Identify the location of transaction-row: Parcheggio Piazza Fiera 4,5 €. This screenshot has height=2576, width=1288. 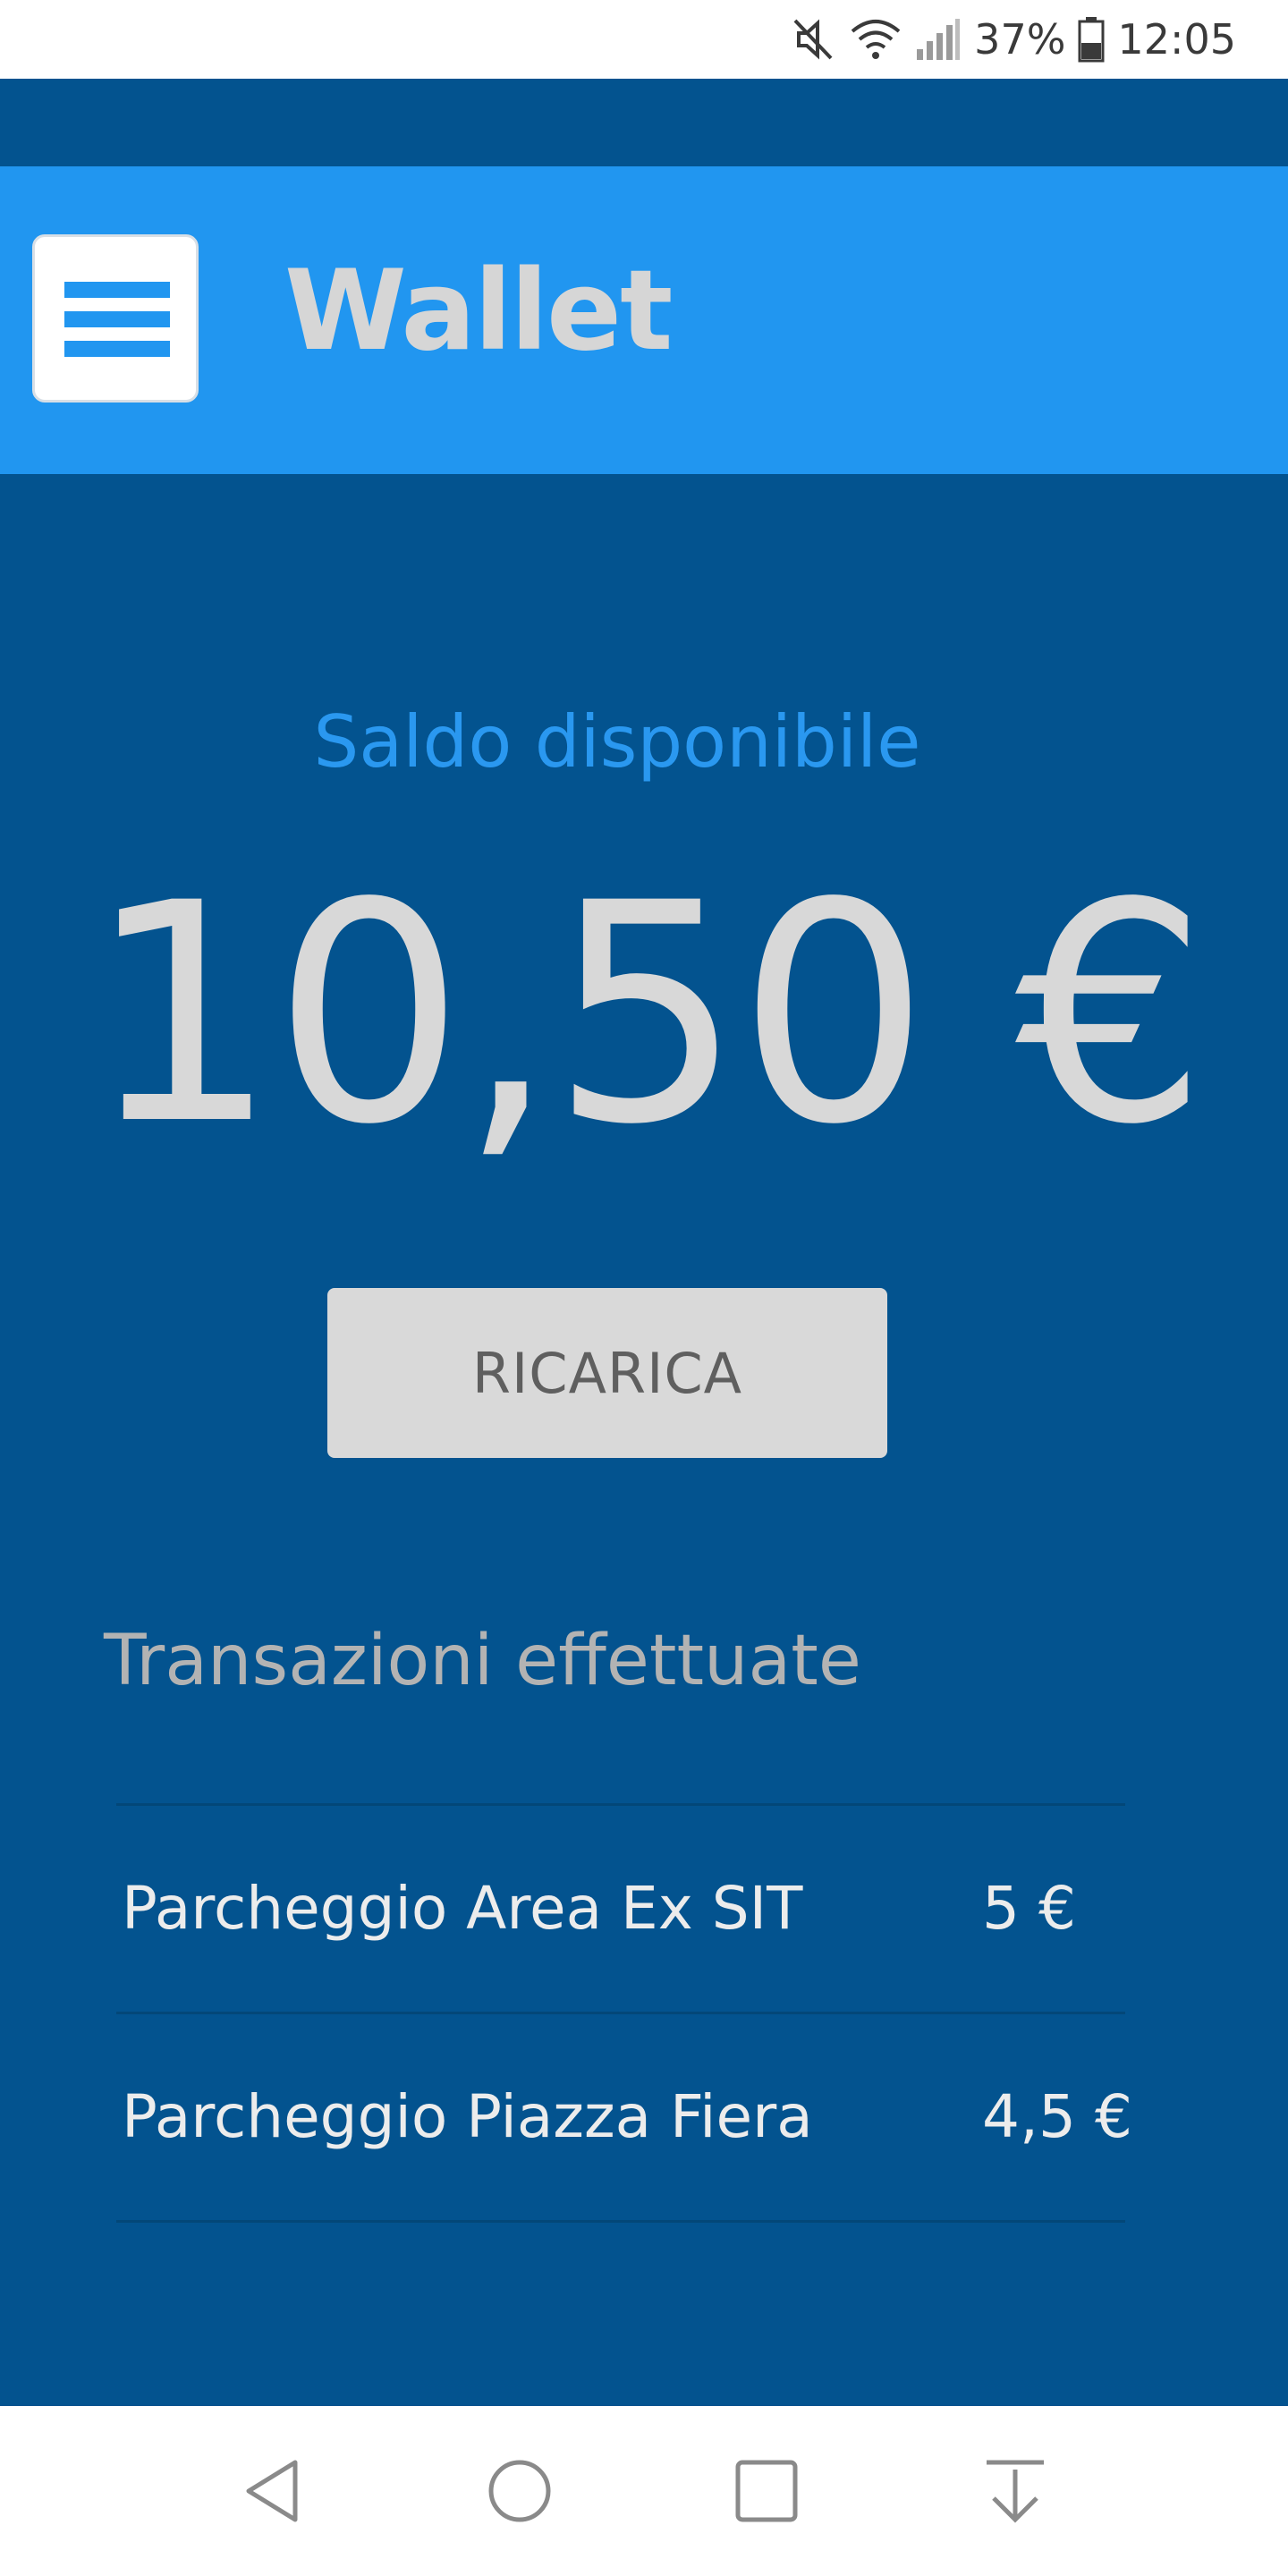
(624, 2117).